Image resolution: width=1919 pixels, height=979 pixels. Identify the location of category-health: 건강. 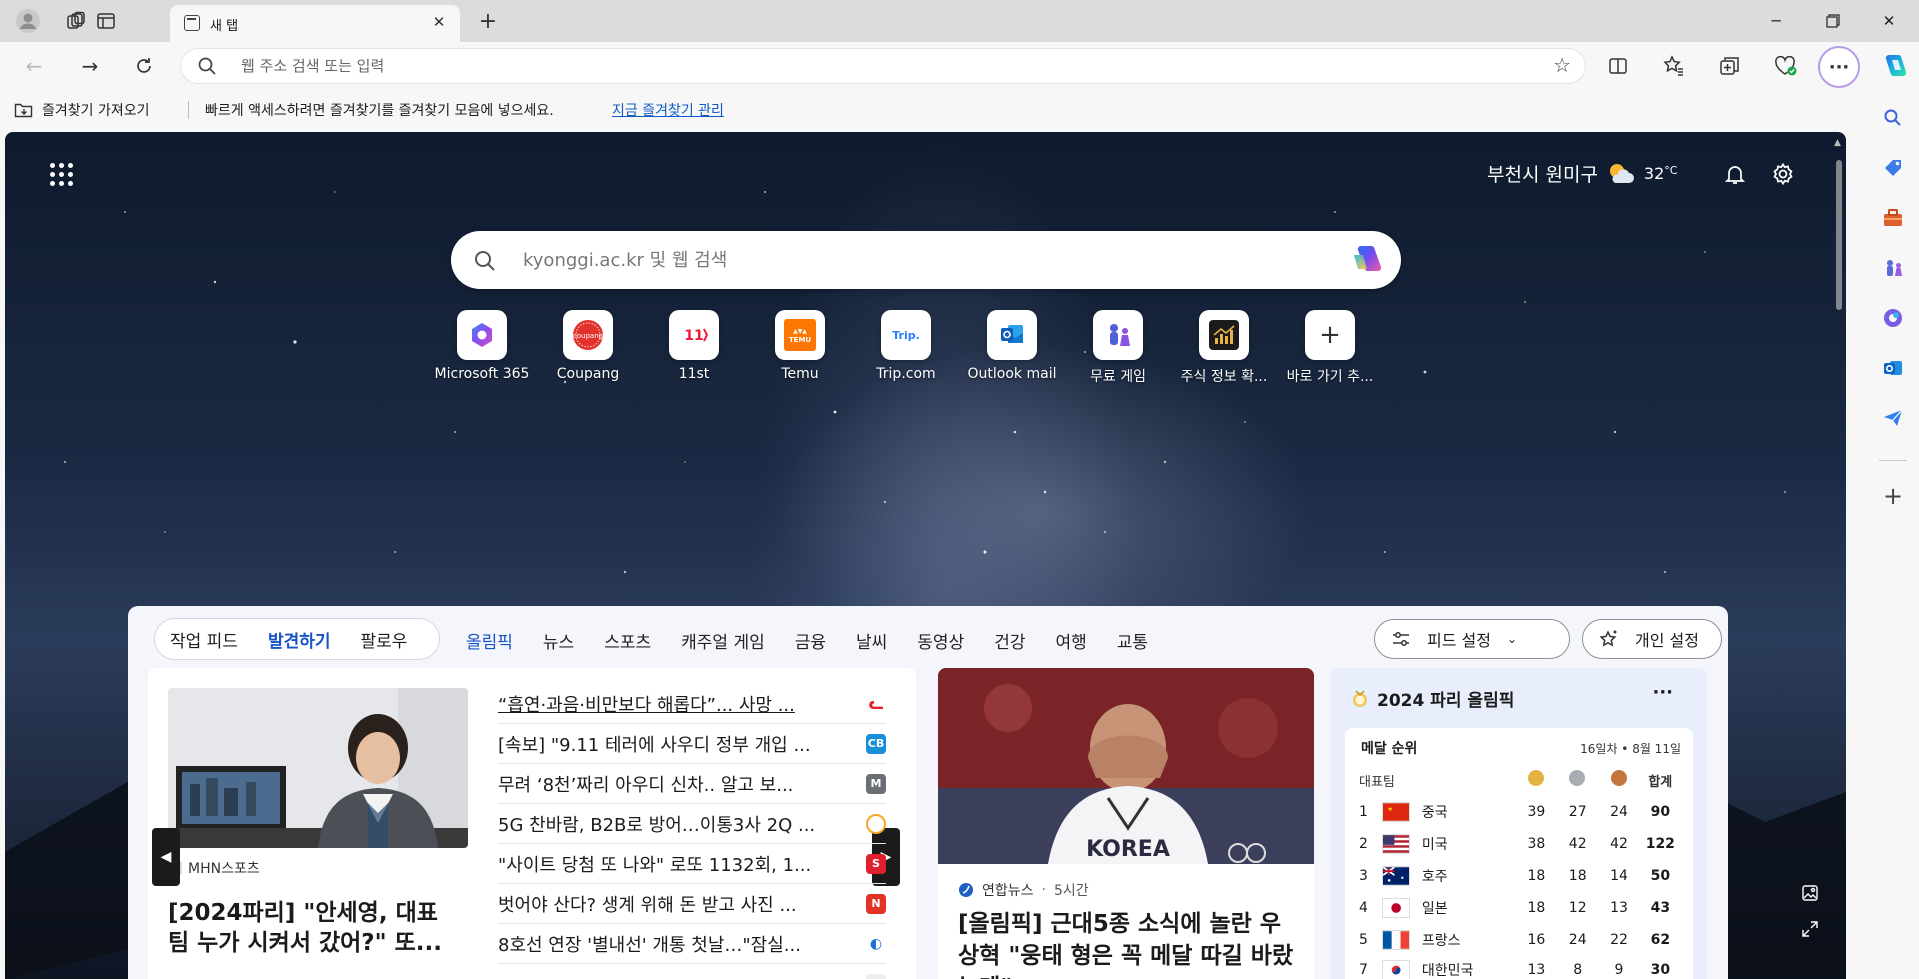
(1009, 640).